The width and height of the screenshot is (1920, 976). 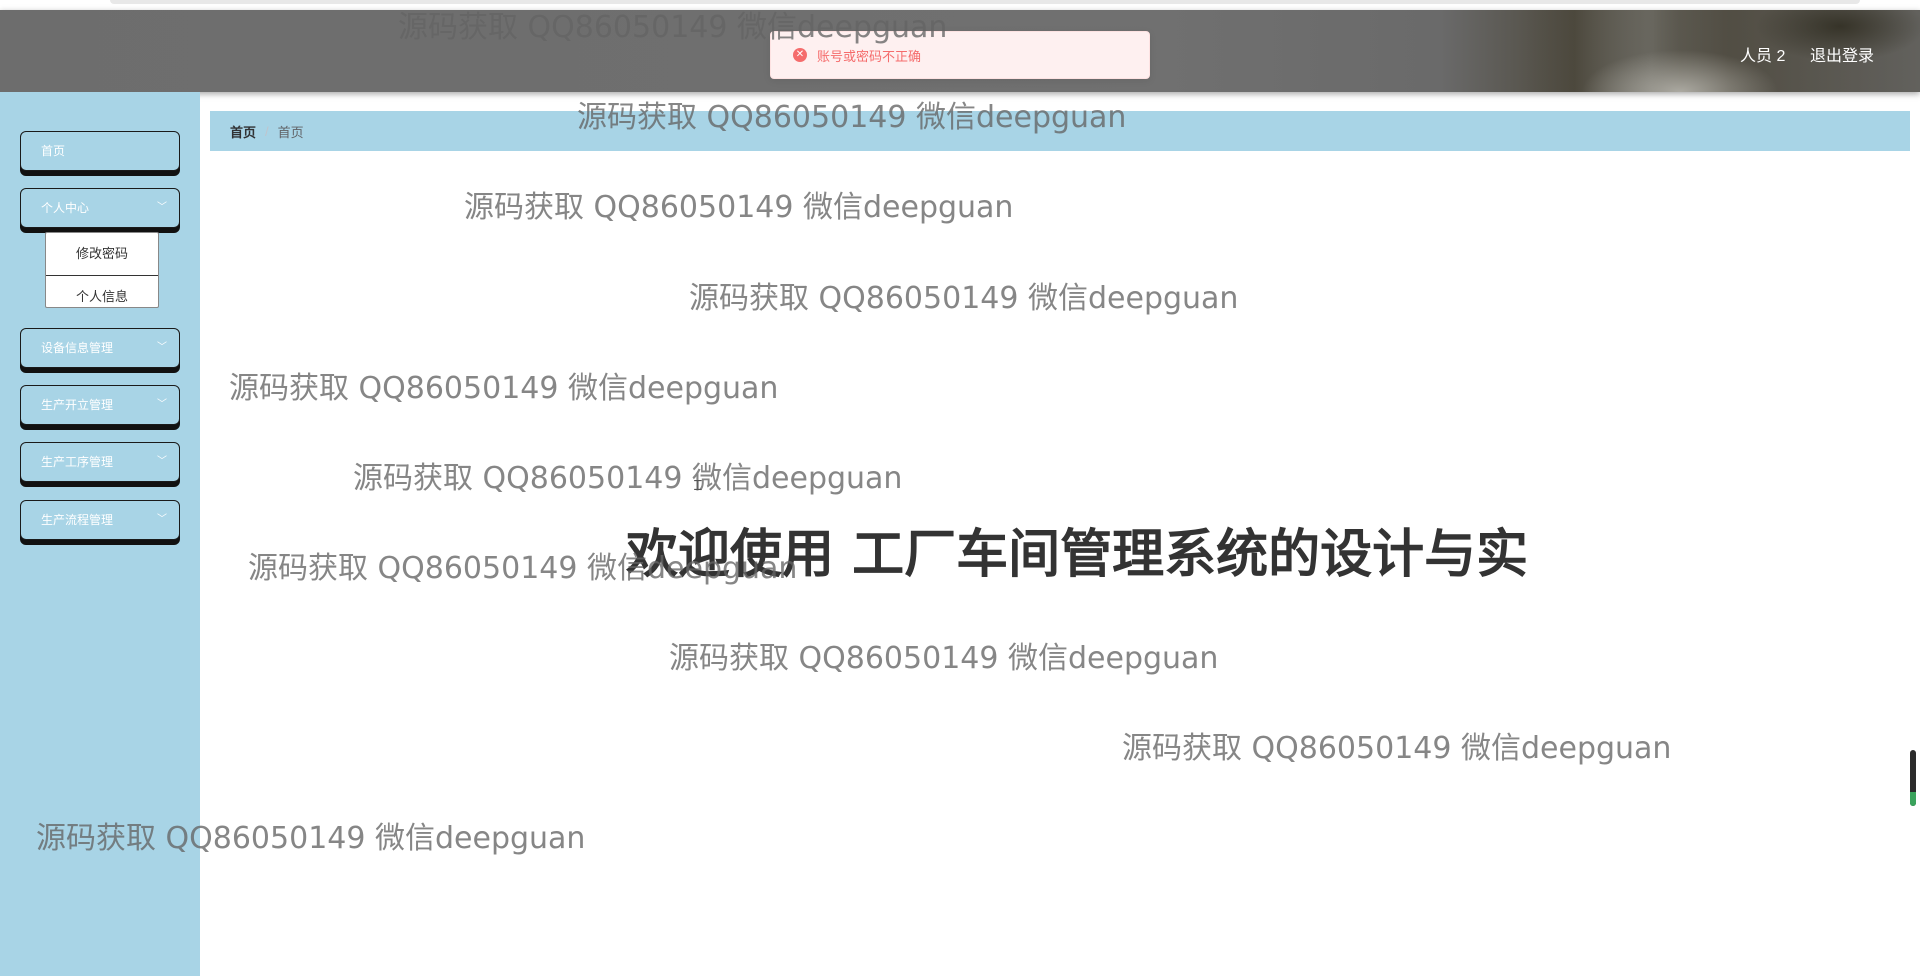 What do you see at coordinates (100, 151) in the screenshot?
I see `sidebar-item-home: 首页` at bounding box center [100, 151].